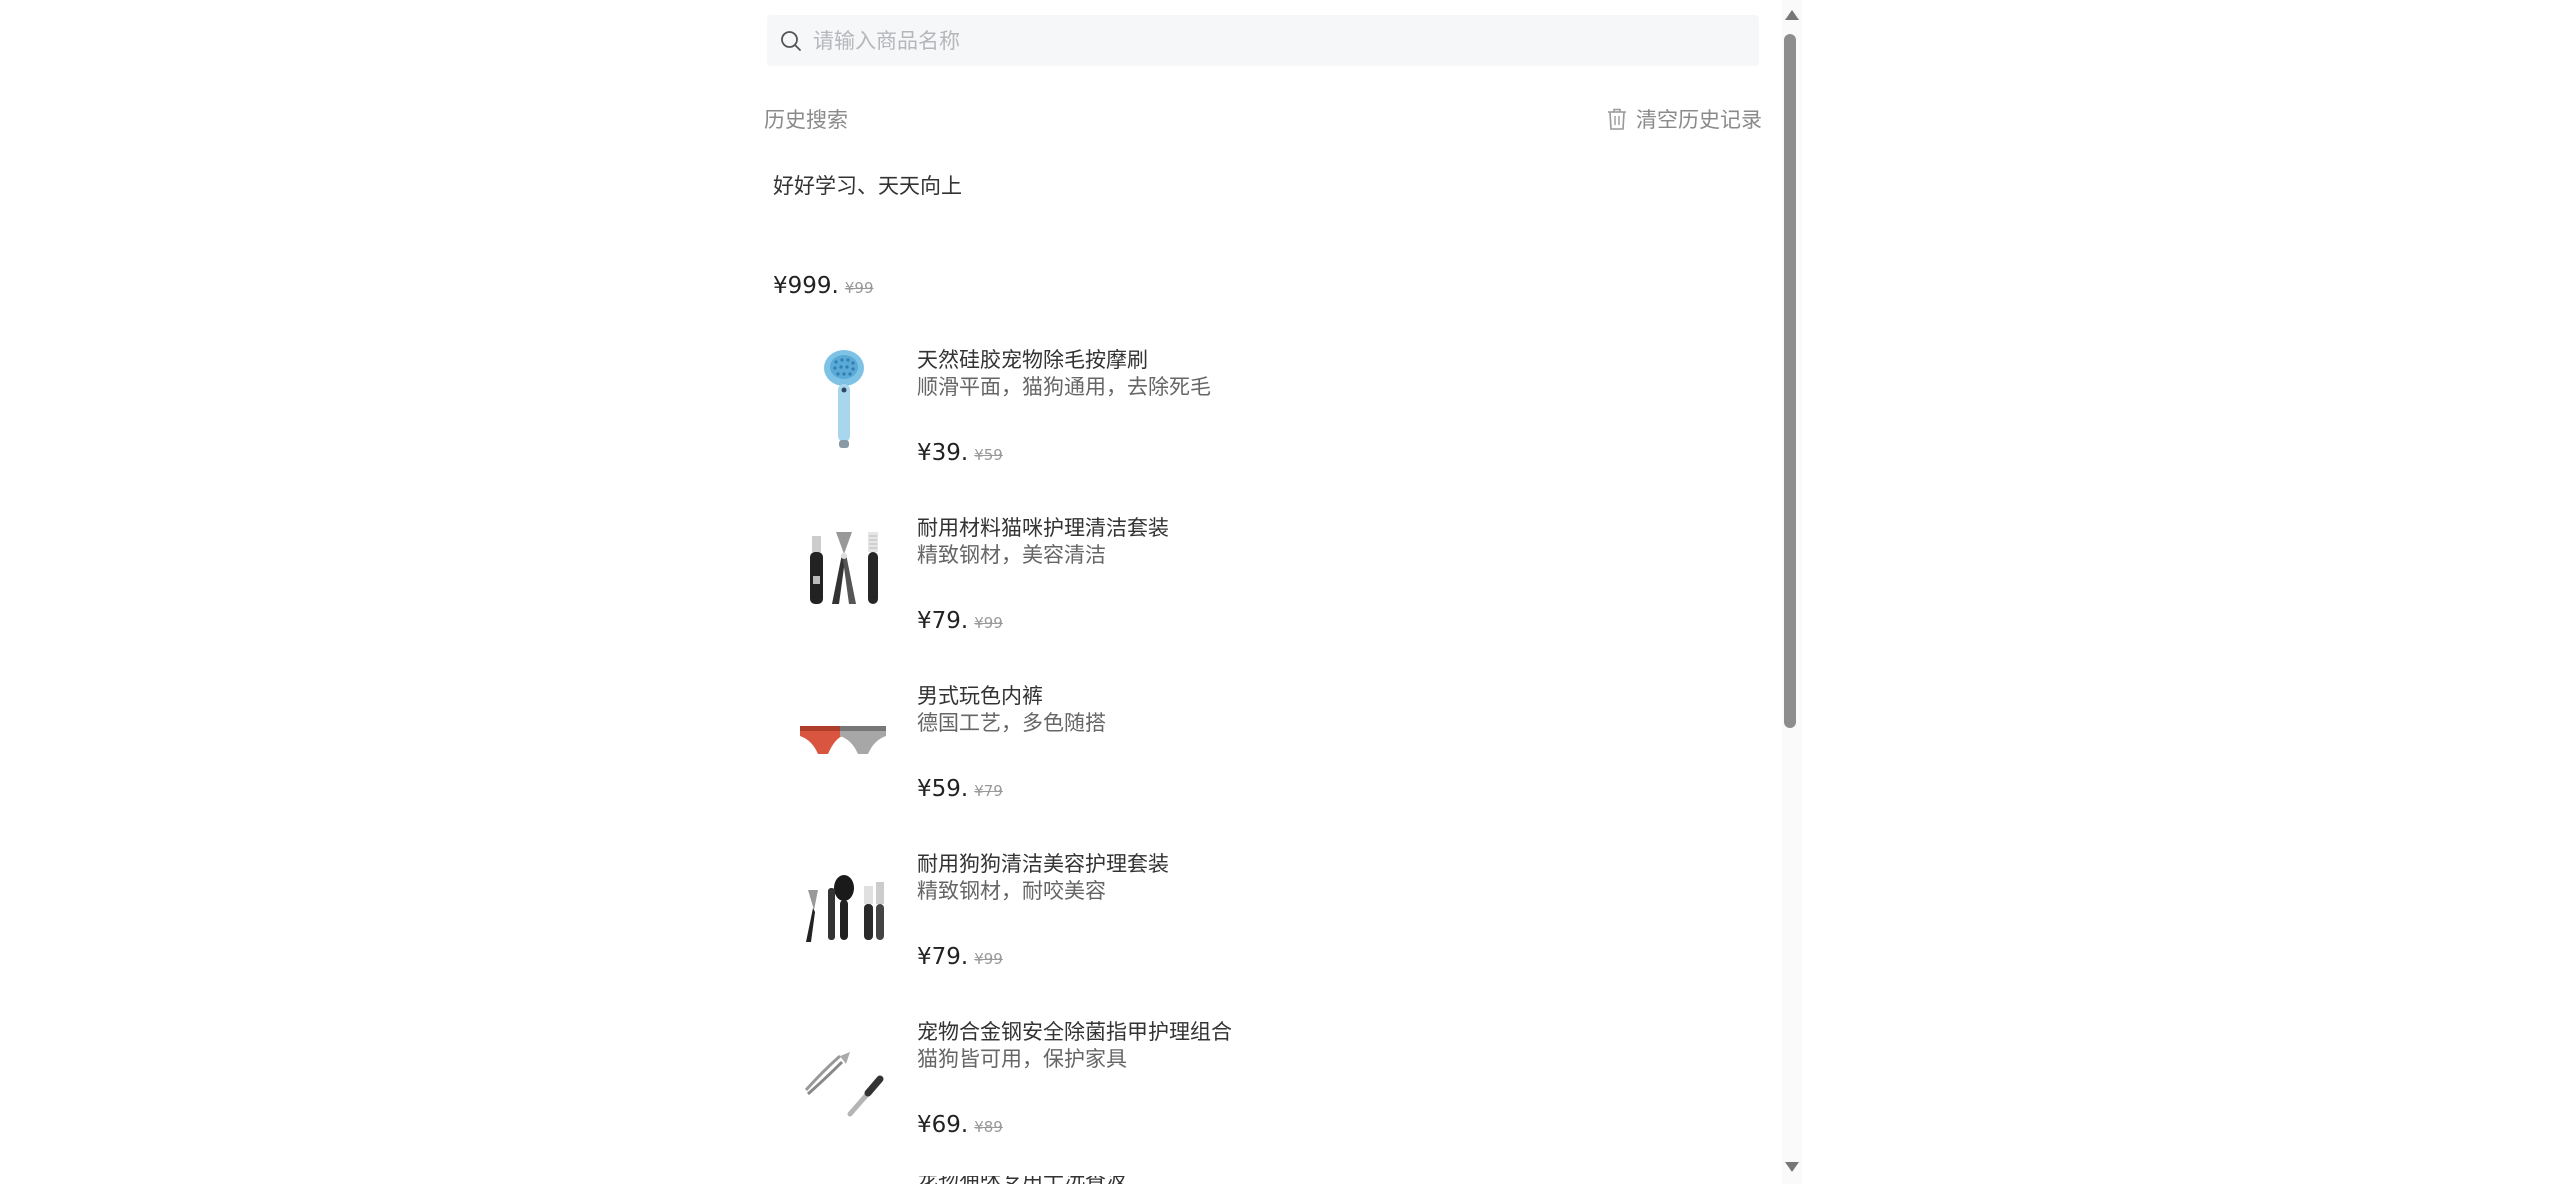 This screenshot has height=1184, width=2549. I want to click on product-name: 男式玩色内裤, so click(980, 696).